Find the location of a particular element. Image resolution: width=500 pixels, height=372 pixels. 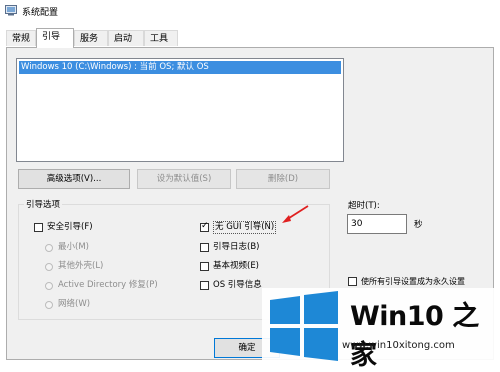

win10-watermark: Win10 之家 www.win10xitong.com is located at coordinates (381, 329).